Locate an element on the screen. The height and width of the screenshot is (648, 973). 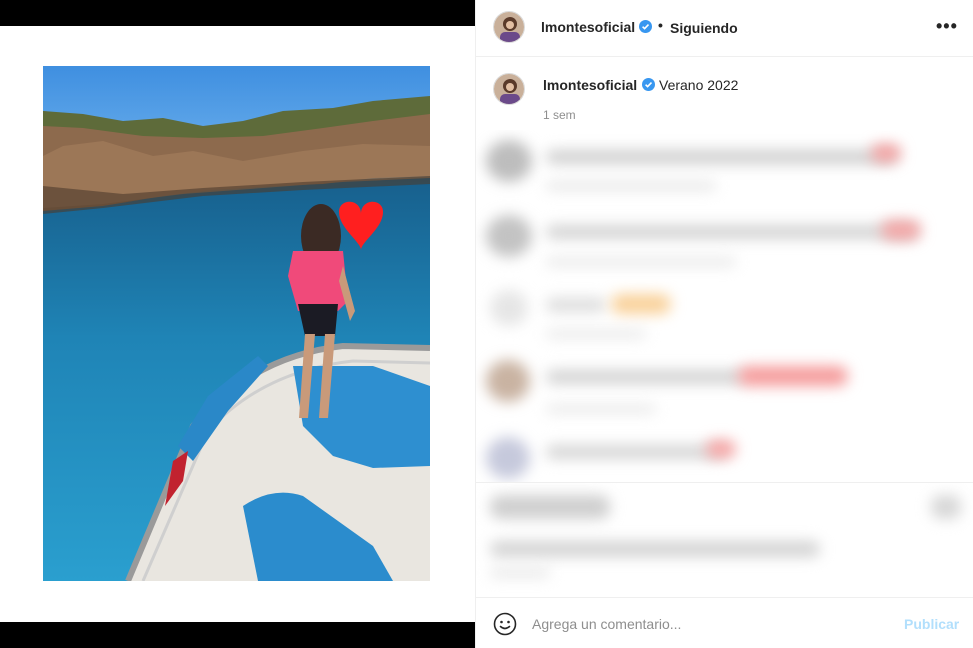
comment-input is located at coordinates (712, 624).